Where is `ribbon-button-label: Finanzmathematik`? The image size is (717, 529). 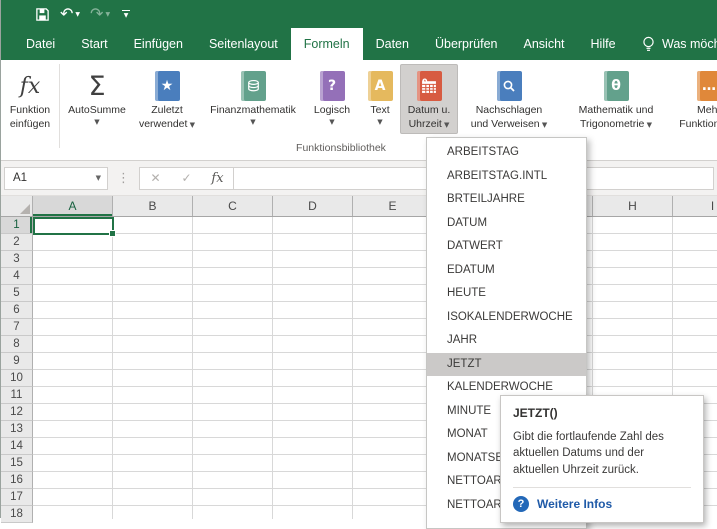 ribbon-button-label: Finanzmathematik is located at coordinates (253, 111).